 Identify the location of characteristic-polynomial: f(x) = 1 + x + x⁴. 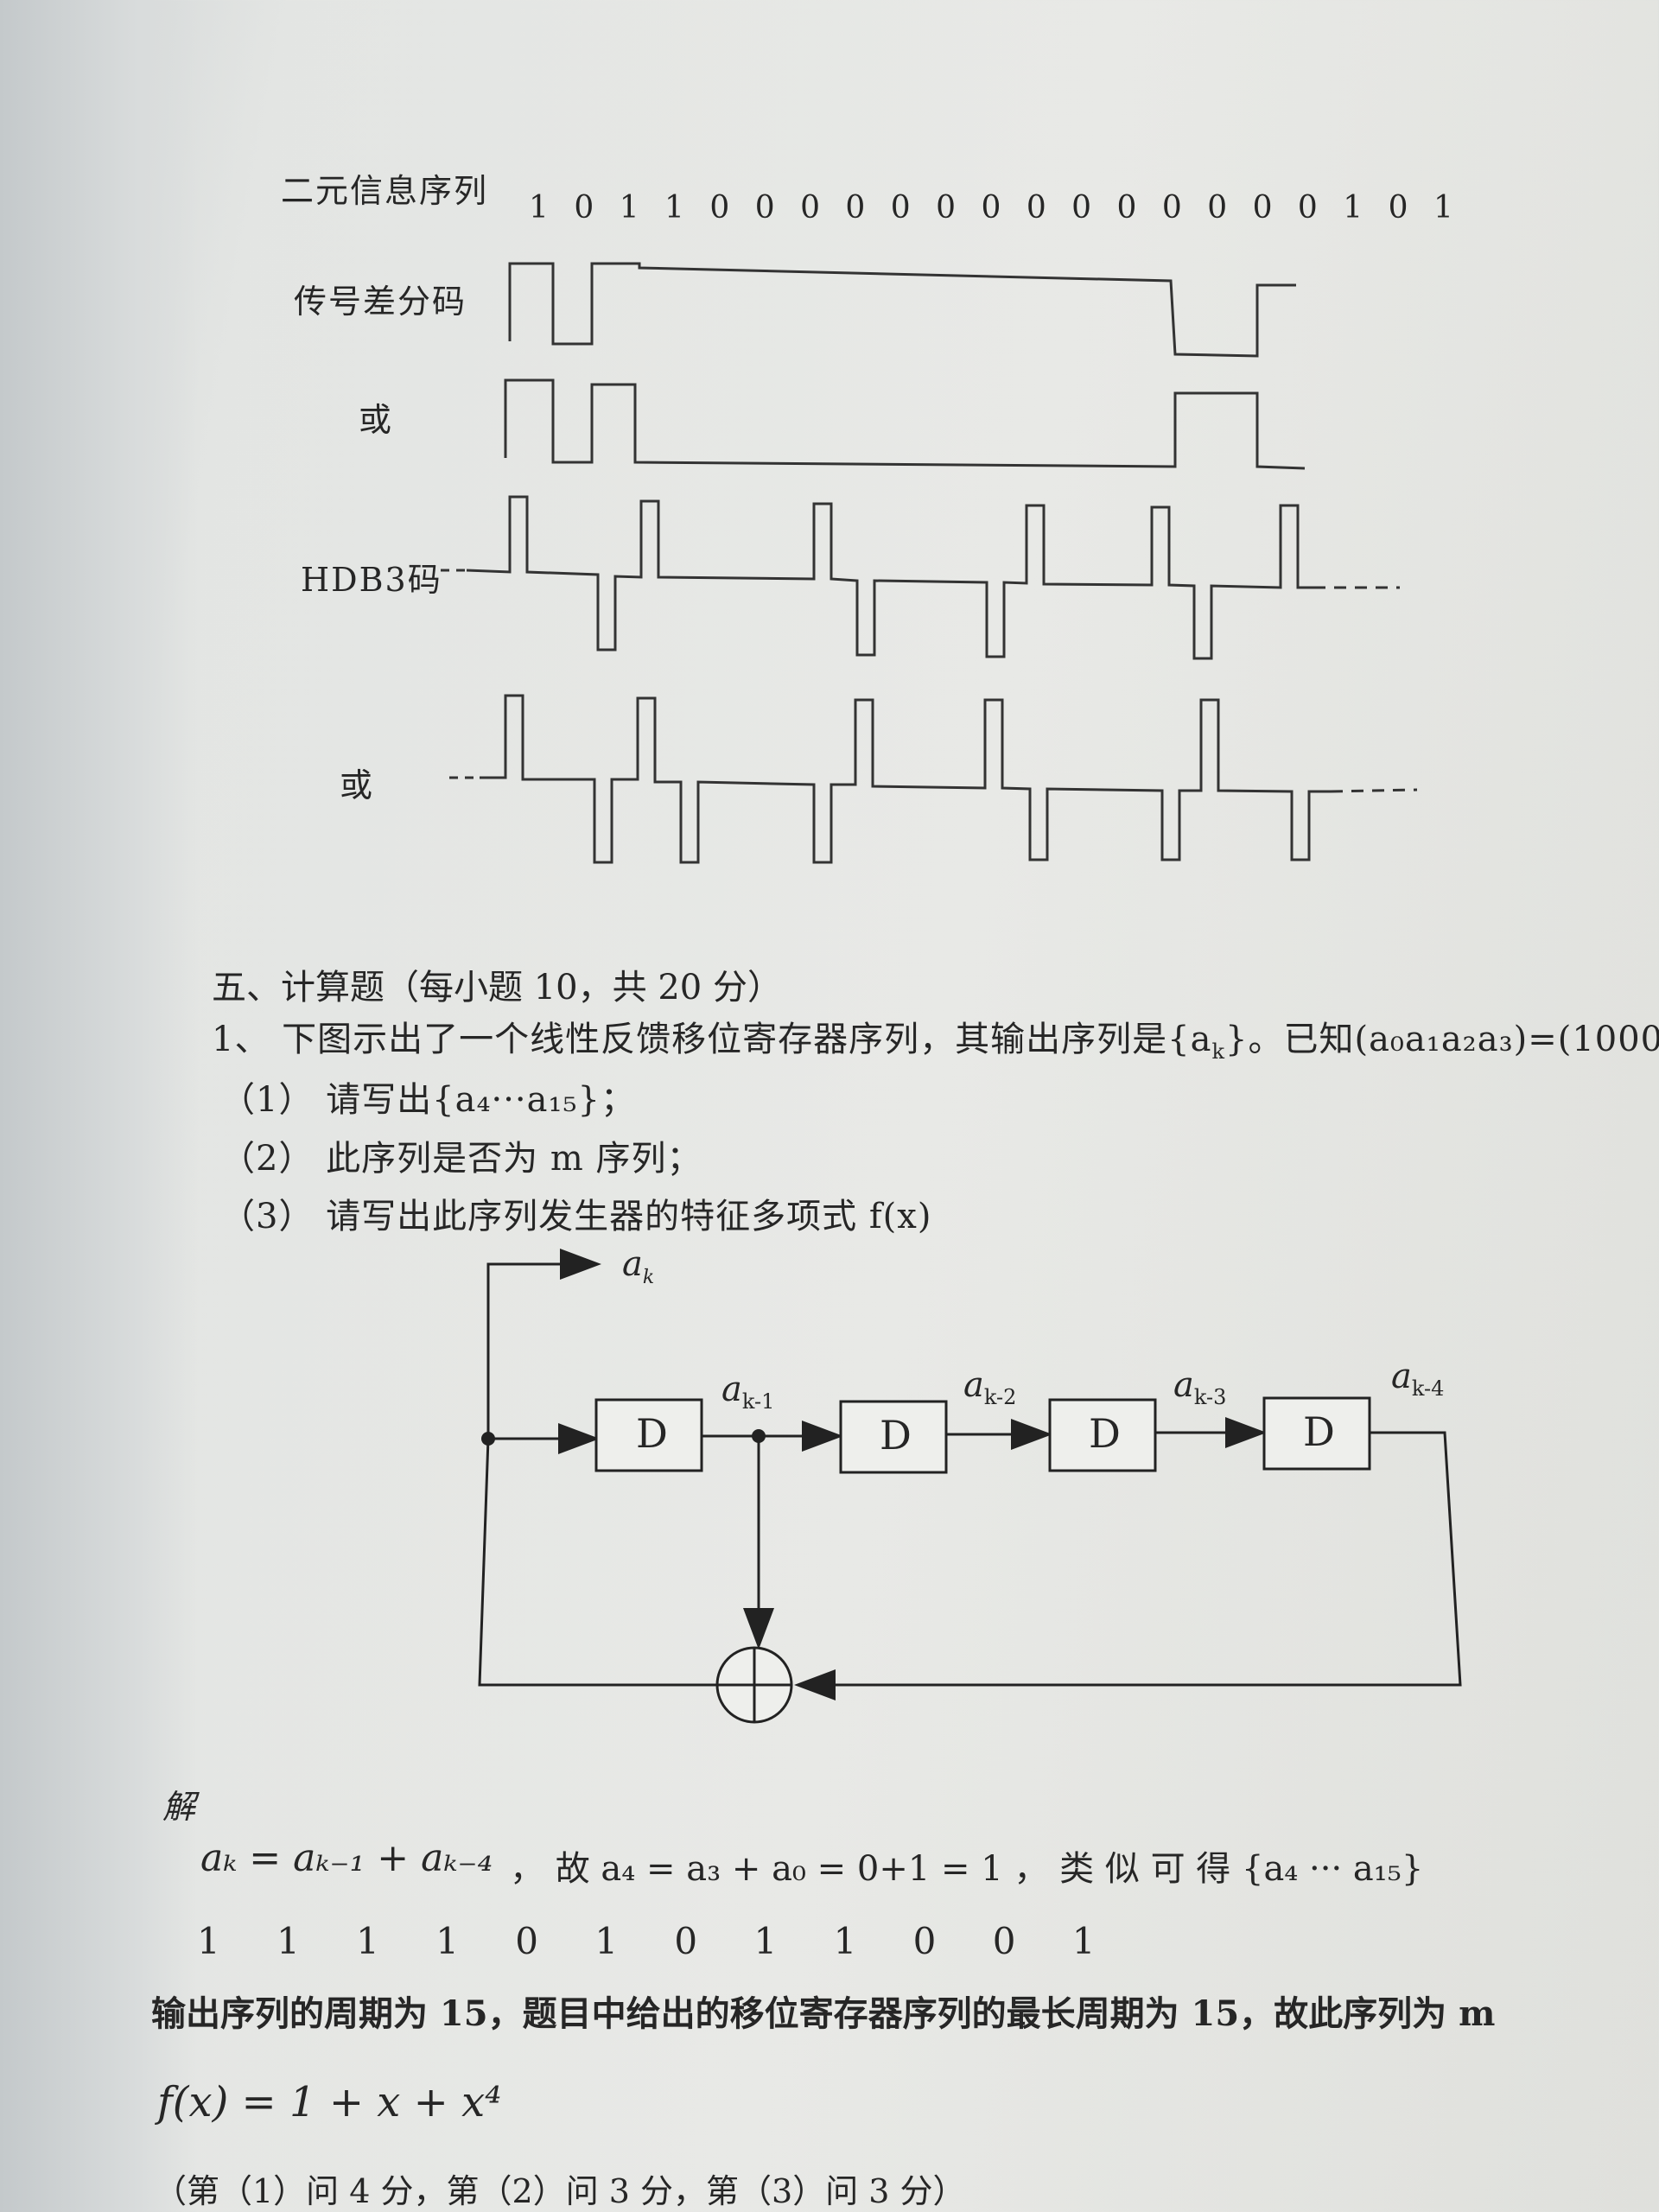
(329, 2102).